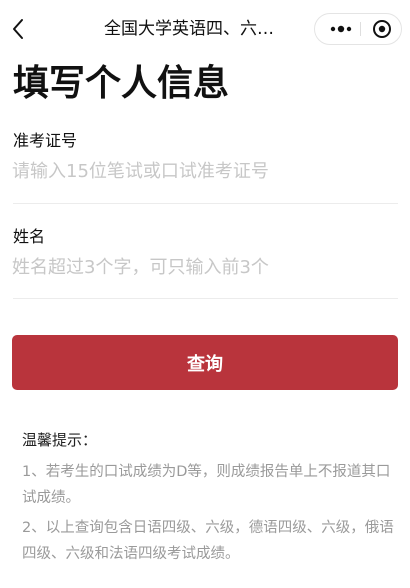  I want to click on query-button: 查询, so click(205, 362).